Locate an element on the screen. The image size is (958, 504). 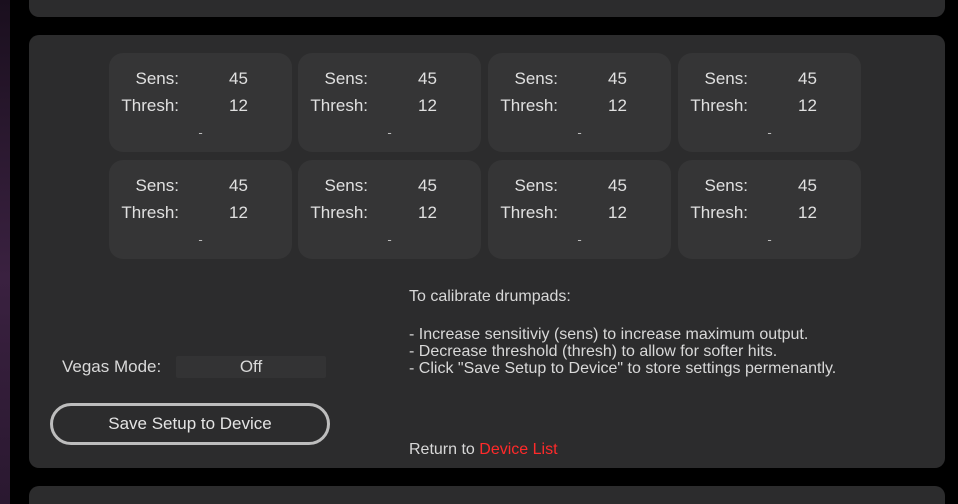
drumpad-5: Sens: 45 Thresh: 12 - is located at coordinates (200, 209).